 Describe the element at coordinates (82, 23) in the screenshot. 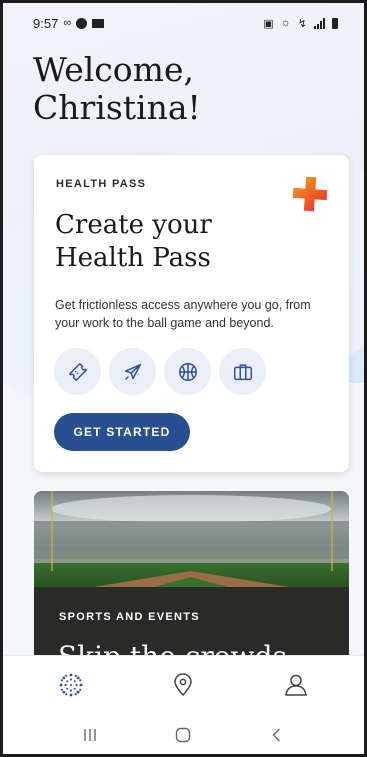

I see `messenger-icon` at that location.